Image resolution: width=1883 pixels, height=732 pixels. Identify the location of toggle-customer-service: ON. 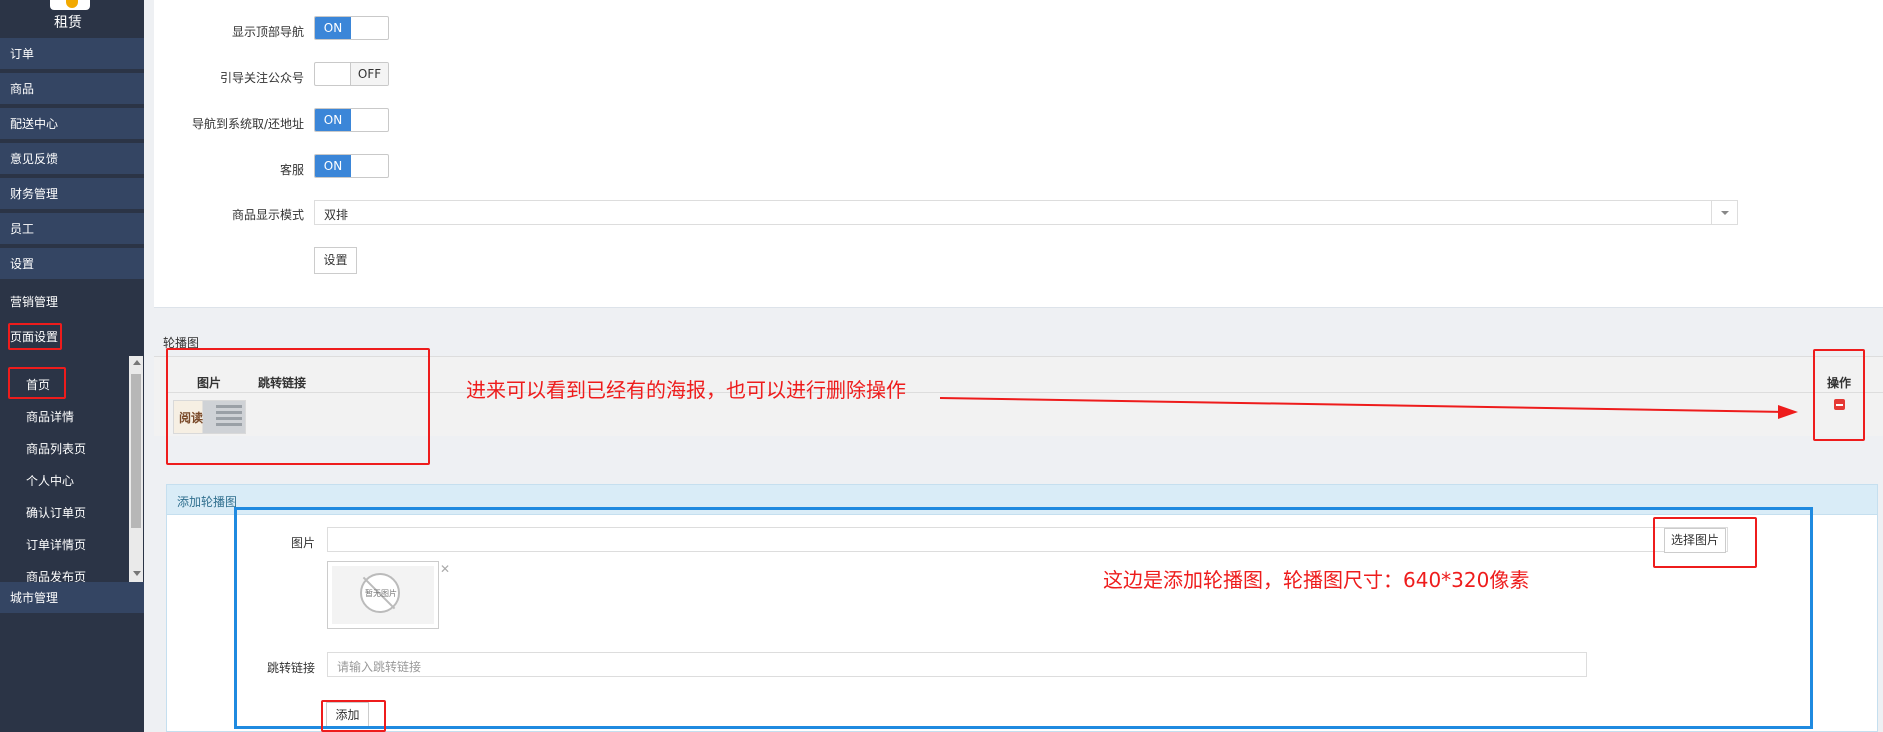
(351, 166).